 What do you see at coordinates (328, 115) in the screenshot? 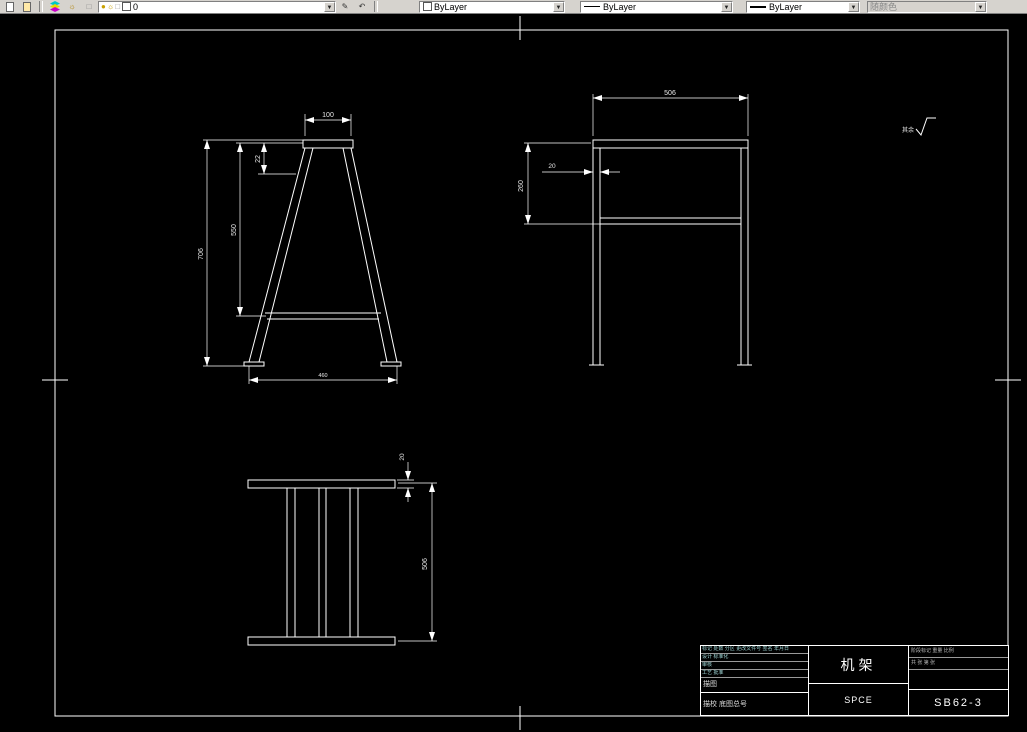
I see `dim-front-top-width: 100` at bounding box center [328, 115].